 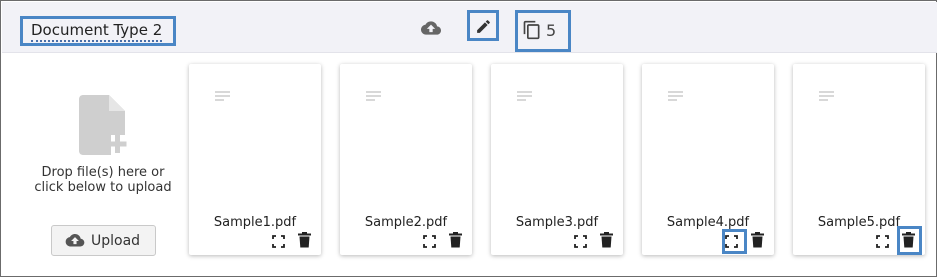 I want to click on add-file-icon, so click(x=105, y=127).